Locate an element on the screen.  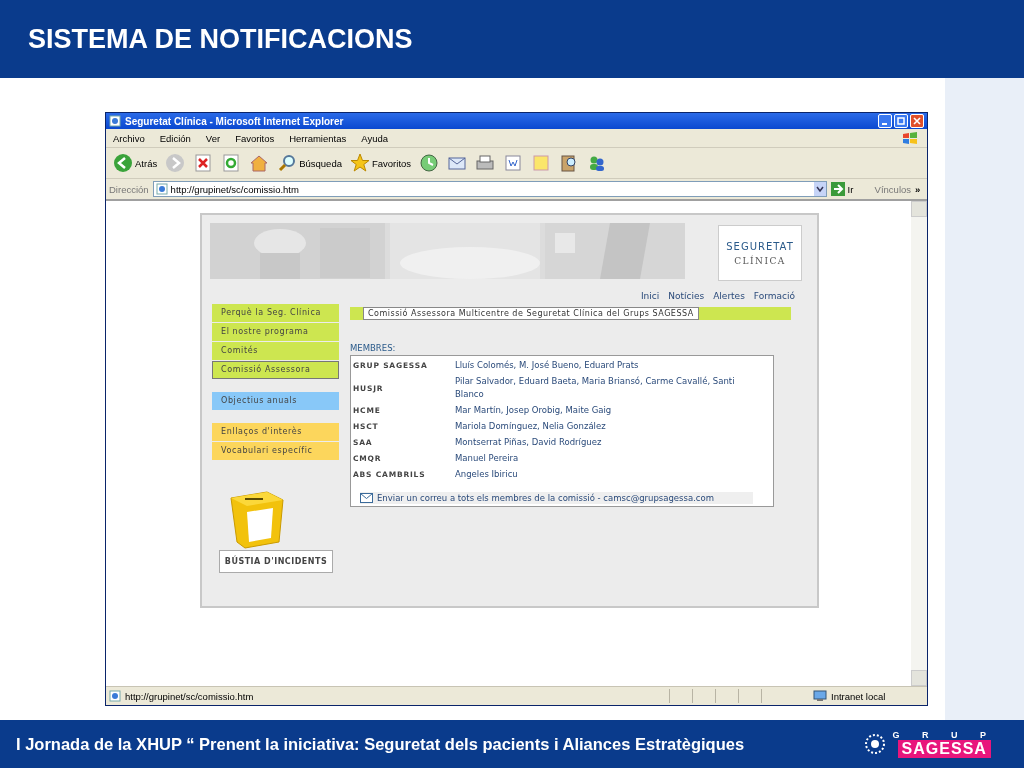
slide-title: SISTEMA DE NOTIFICACIONS is located at coordinates (220, 39).